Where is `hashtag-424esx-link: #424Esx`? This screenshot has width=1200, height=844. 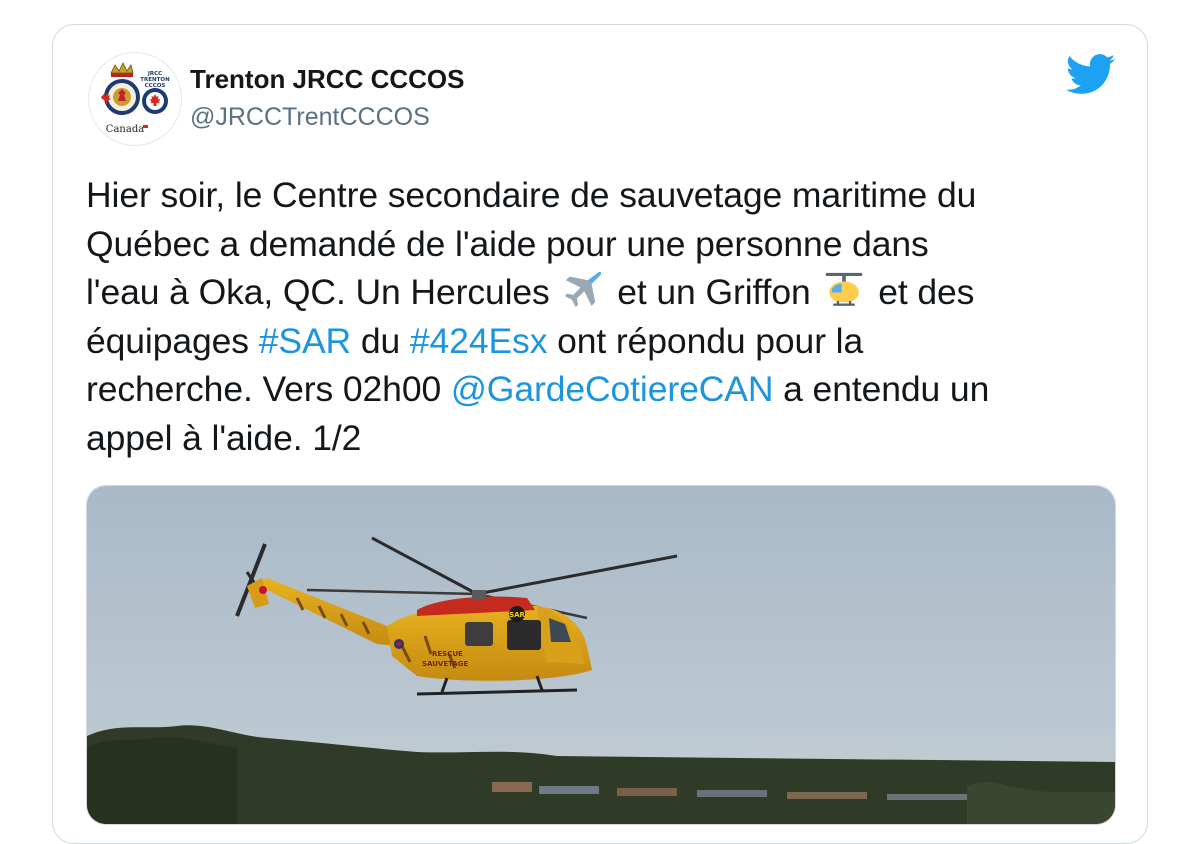
hashtag-424esx-link: #424Esx is located at coordinates (479, 341).